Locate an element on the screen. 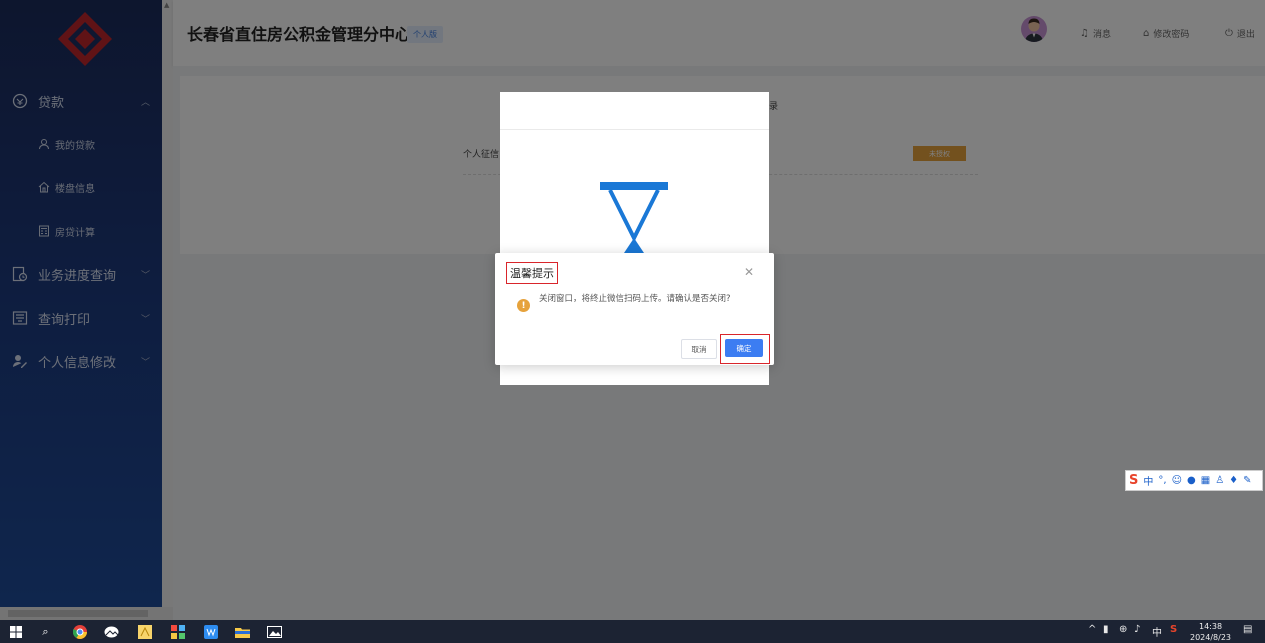 This screenshot has width=1265, height=643. close-icon: ✕ is located at coordinates (749, 272).